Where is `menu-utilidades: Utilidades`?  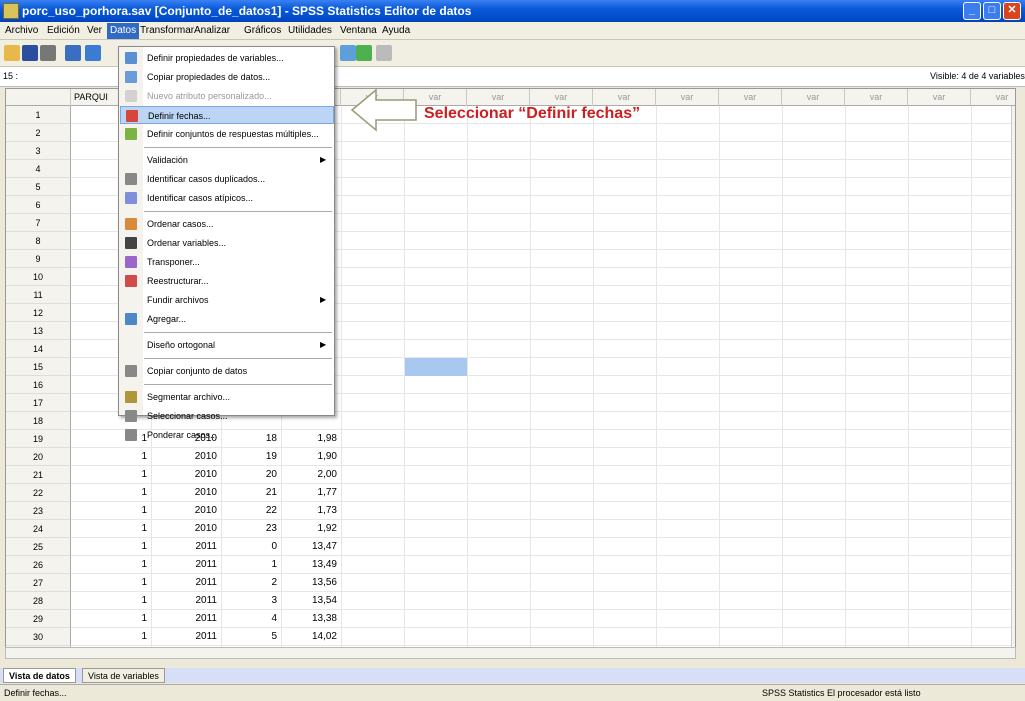 menu-utilidades: Utilidades is located at coordinates (310, 30).